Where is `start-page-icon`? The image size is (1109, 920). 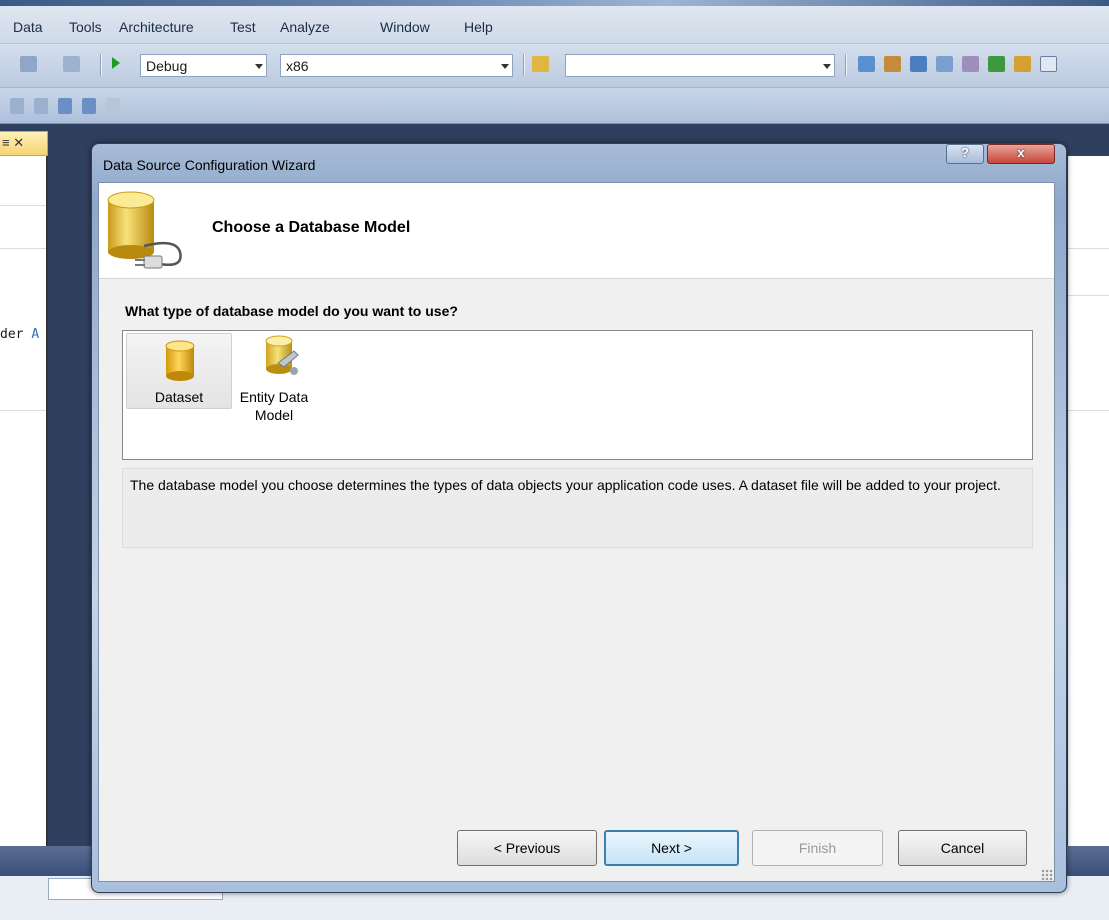 start-page-icon is located at coordinates (996, 64).